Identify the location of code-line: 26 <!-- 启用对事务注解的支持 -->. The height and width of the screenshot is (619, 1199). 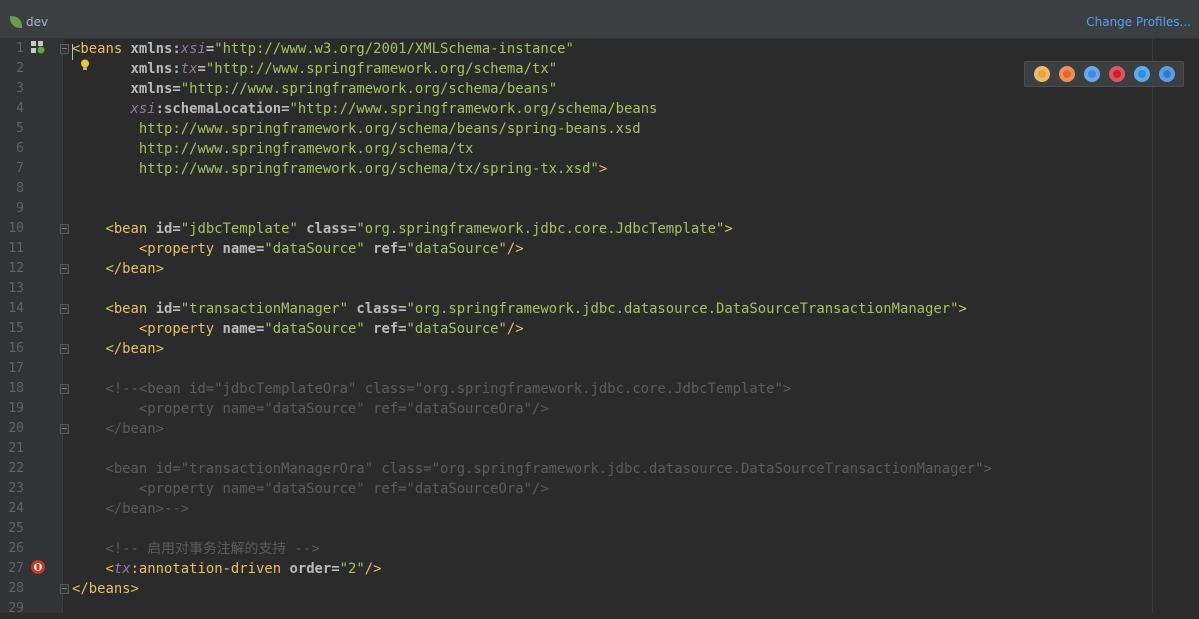
(599, 549).